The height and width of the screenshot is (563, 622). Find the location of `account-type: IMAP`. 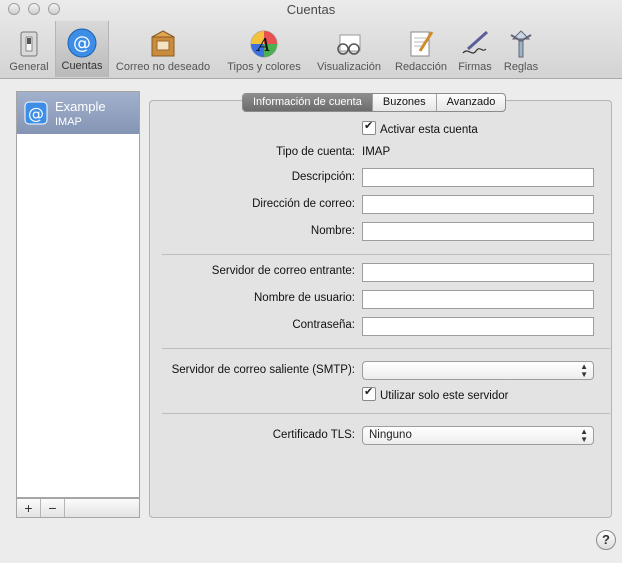

account-type: IMAP is located at coordinates (68, 122).